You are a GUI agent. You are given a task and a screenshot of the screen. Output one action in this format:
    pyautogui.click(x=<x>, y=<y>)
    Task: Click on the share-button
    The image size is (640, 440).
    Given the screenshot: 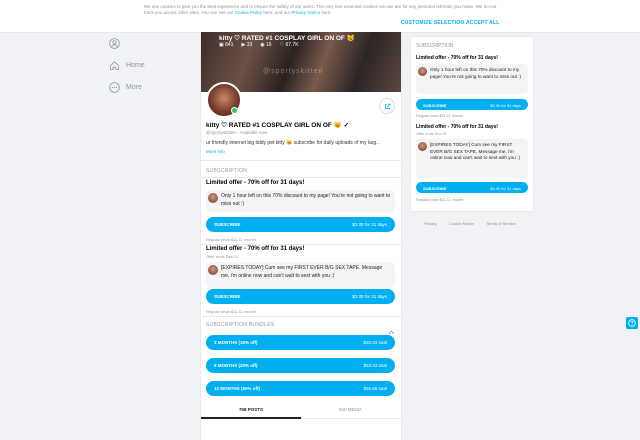 What is the action you would take?
    pyautogui.click(x=387, y=106)
    